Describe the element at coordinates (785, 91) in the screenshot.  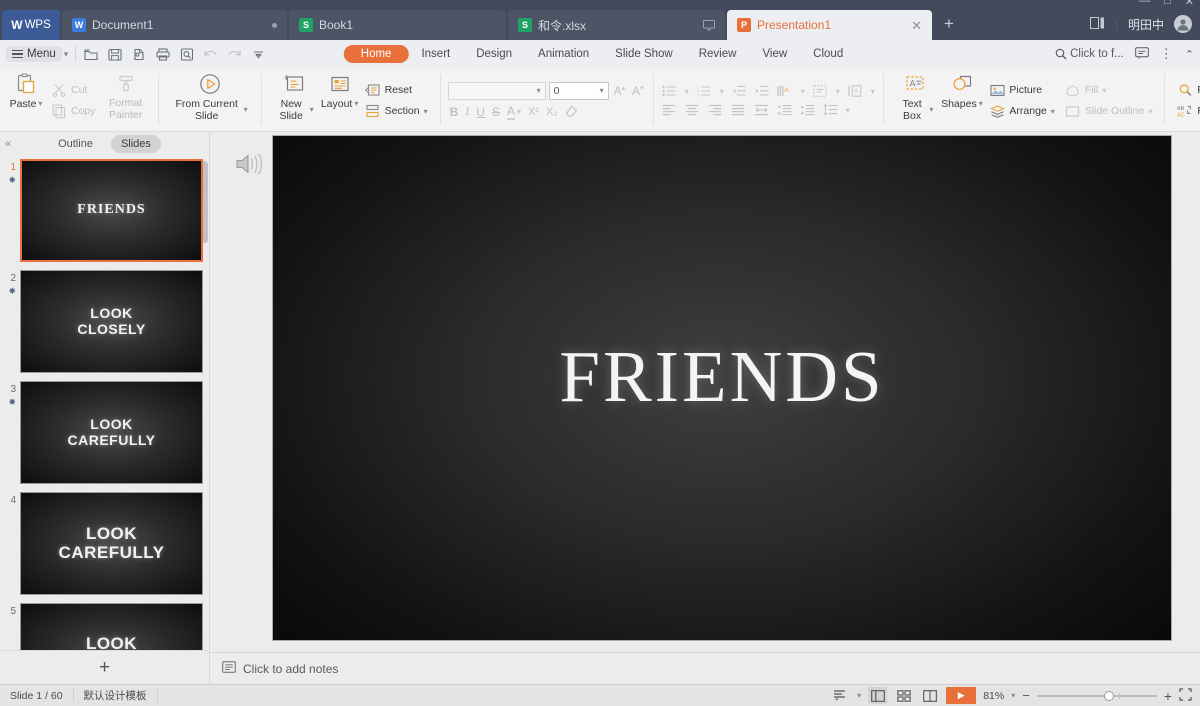
I see `text-direction-icon: A` at that location.